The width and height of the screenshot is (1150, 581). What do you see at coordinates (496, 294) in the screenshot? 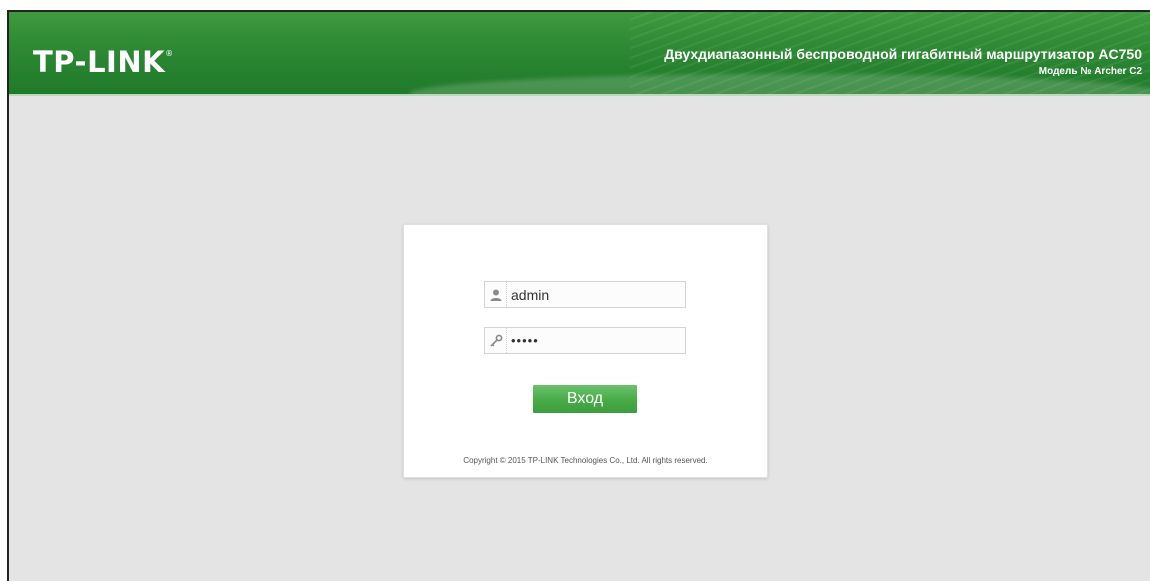
I see `user-icon` at bounding box center [496, 294].